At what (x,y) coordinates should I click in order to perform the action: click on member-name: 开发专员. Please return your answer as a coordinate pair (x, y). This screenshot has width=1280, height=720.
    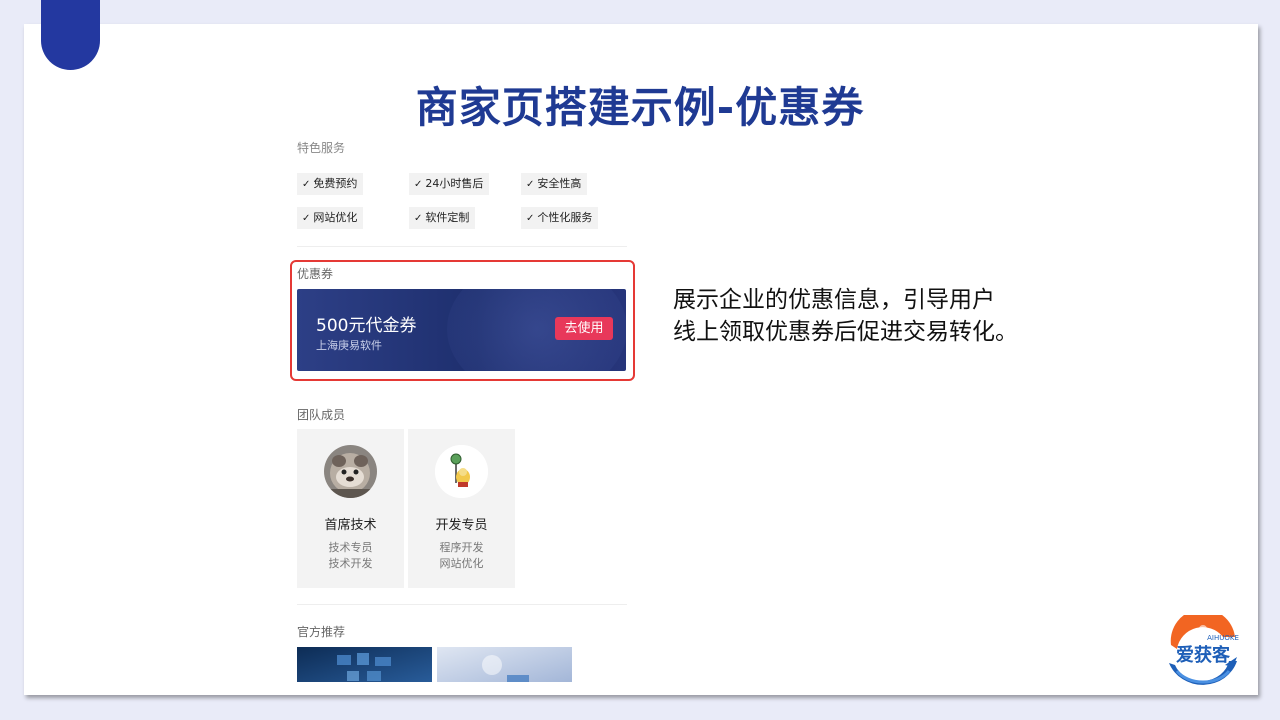
    Looking at the image, I should click on (461, 525).